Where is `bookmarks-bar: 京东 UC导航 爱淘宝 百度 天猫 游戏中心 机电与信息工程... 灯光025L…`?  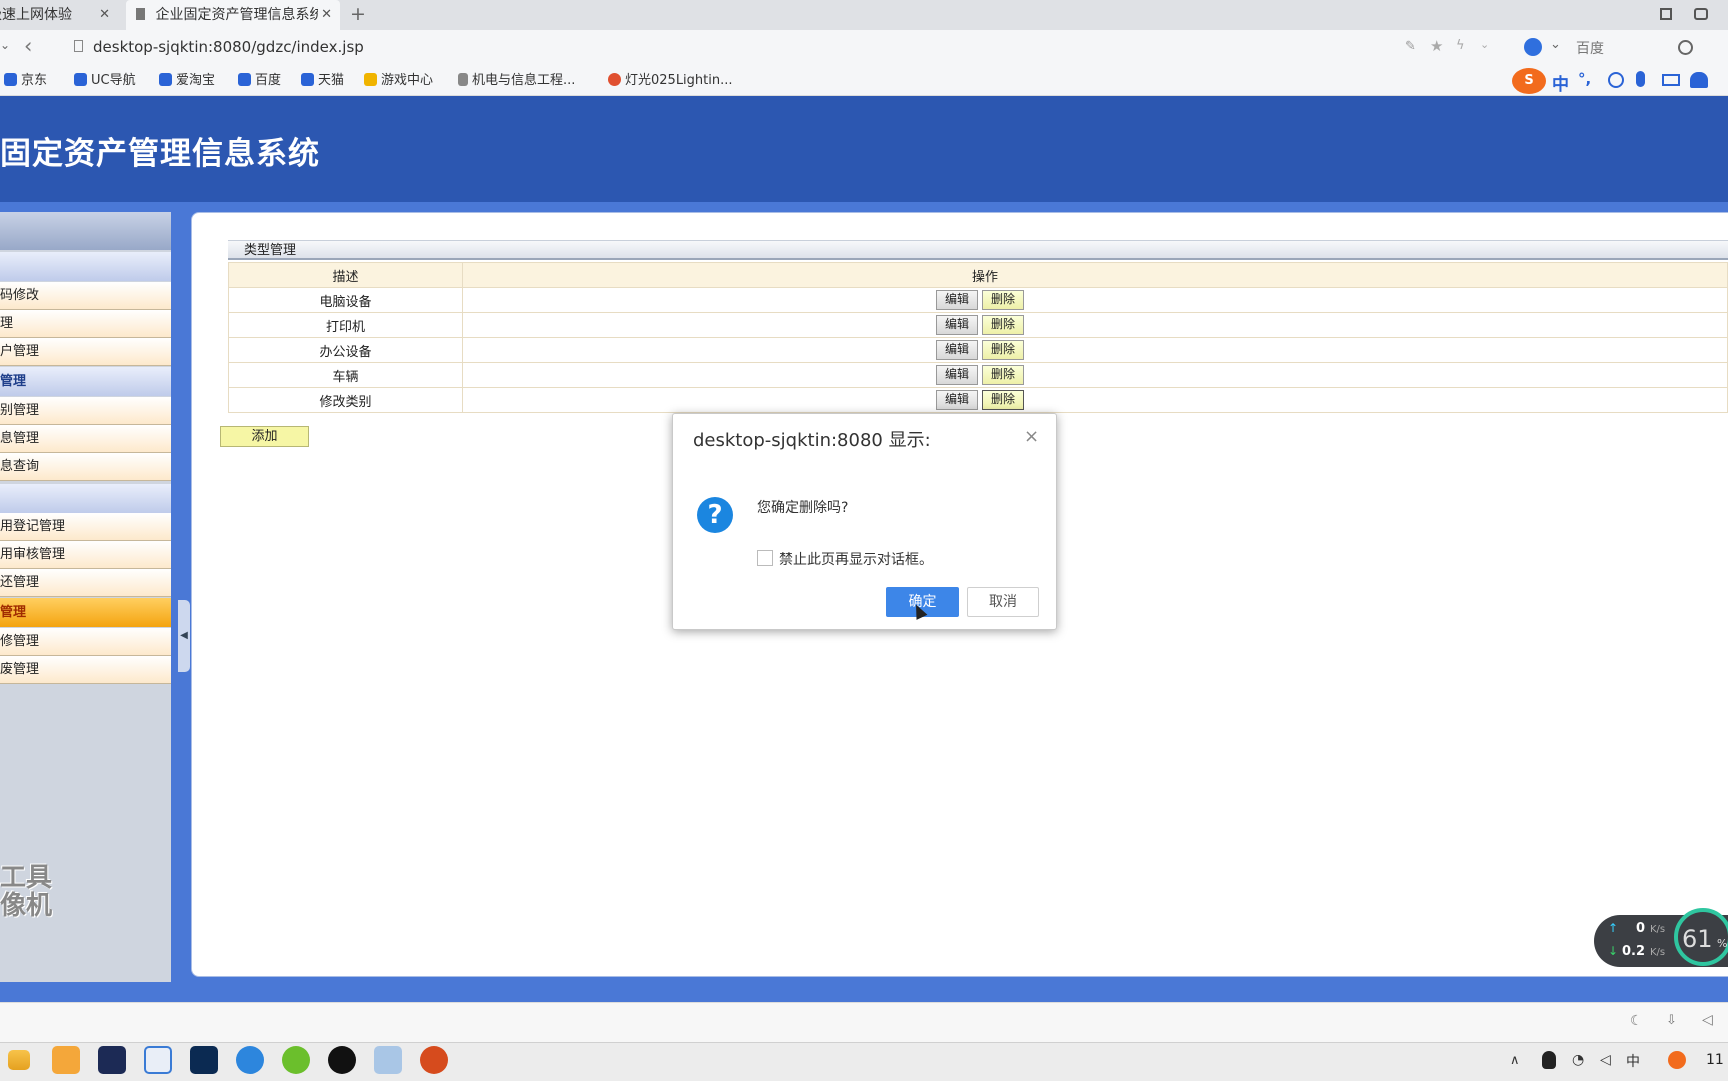
bookmarks-bar: 京东 UC导航 爱淘宝 百度 天猫 游戏中心 机电与信息工程... 灯光025L… is located at coordinates (864, 81).